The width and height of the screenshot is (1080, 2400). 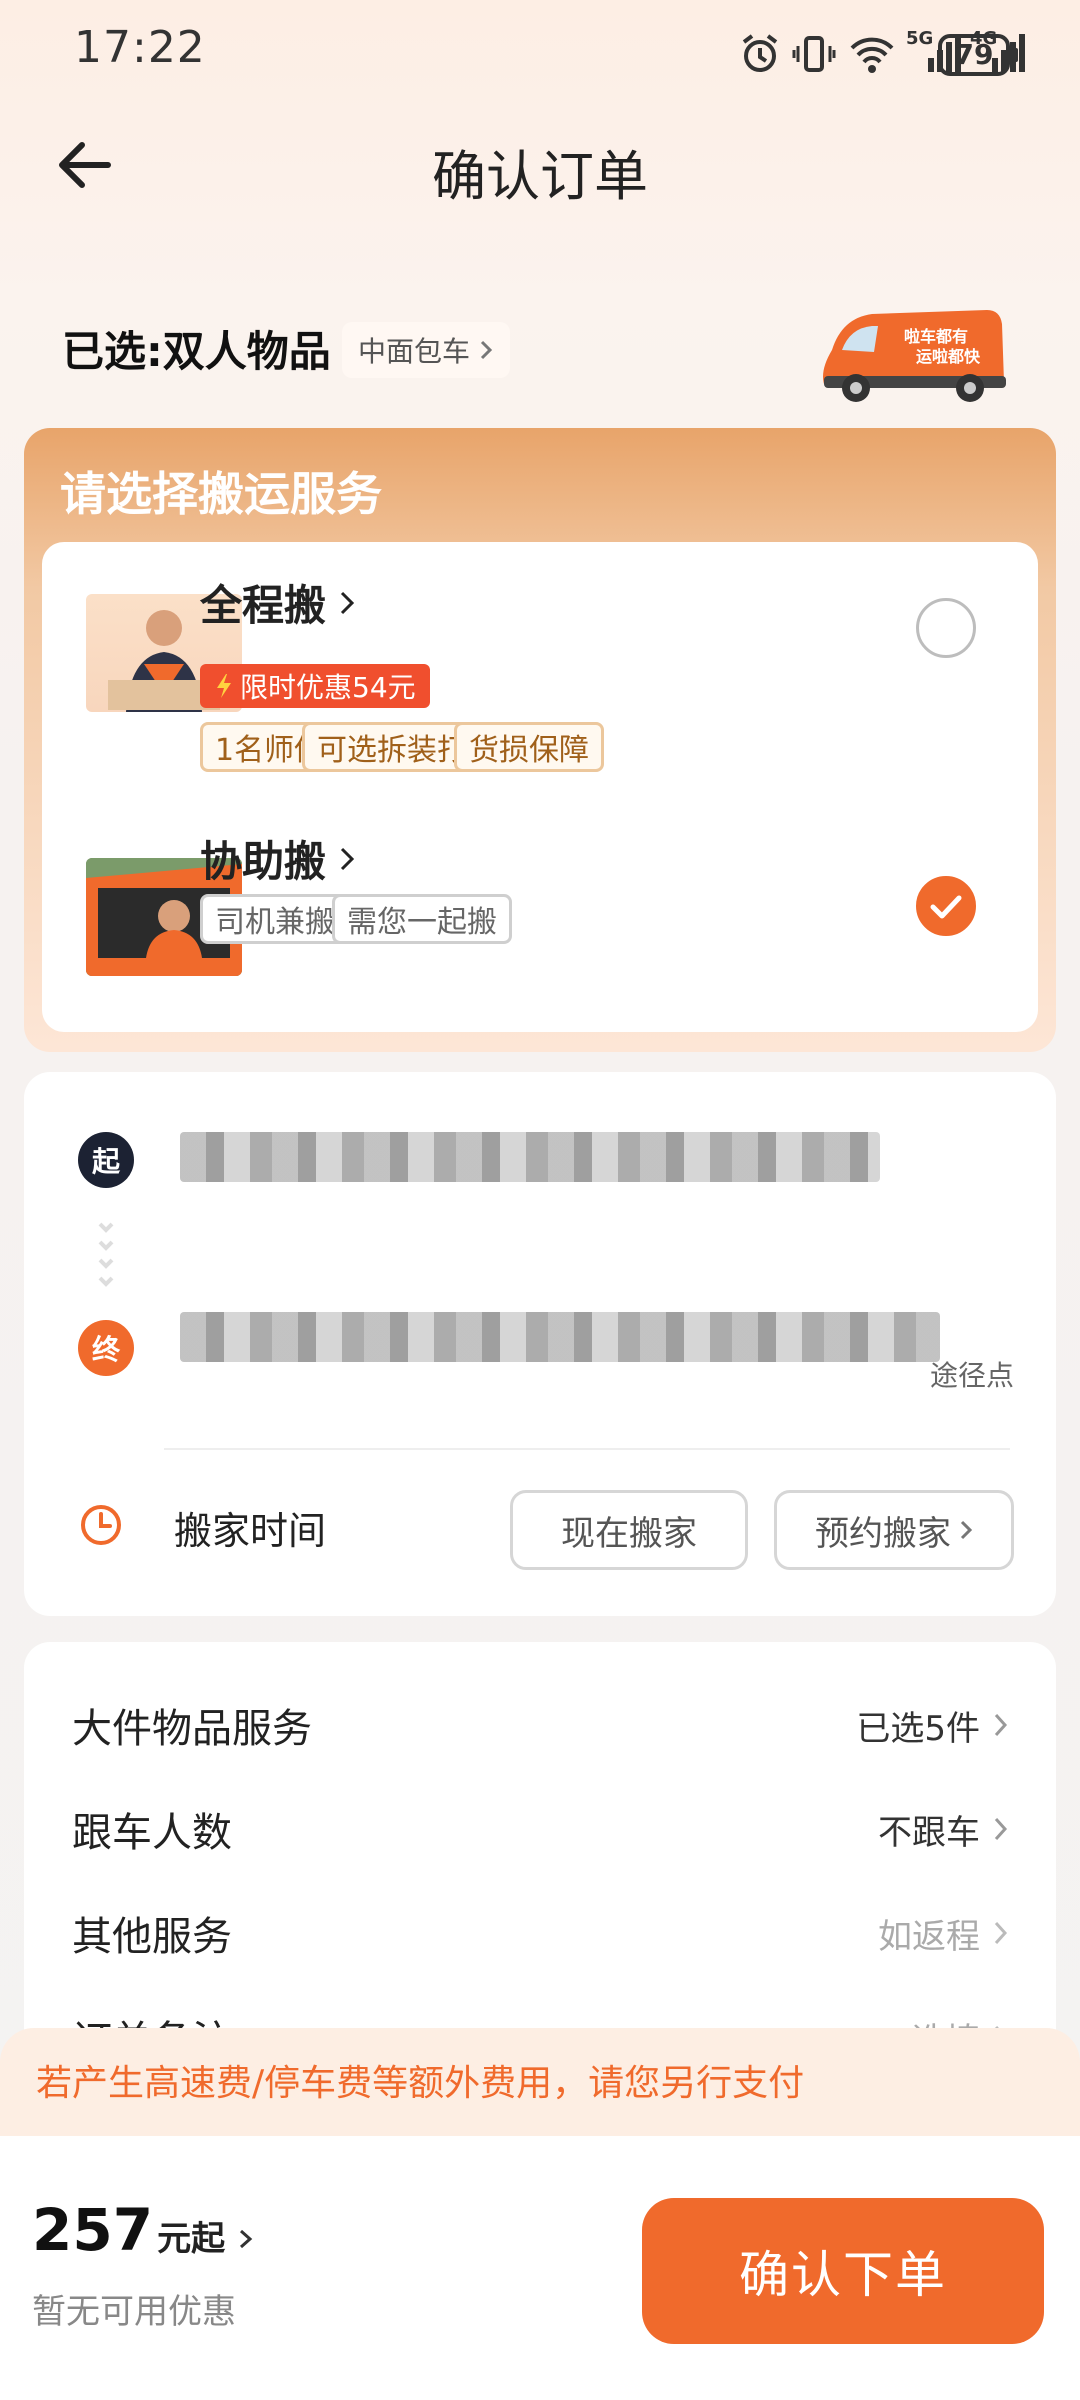 What do you see at coordinates (946, 628) in the screenshot?
I see `radio-full-service` at bounding box center [946, 628].